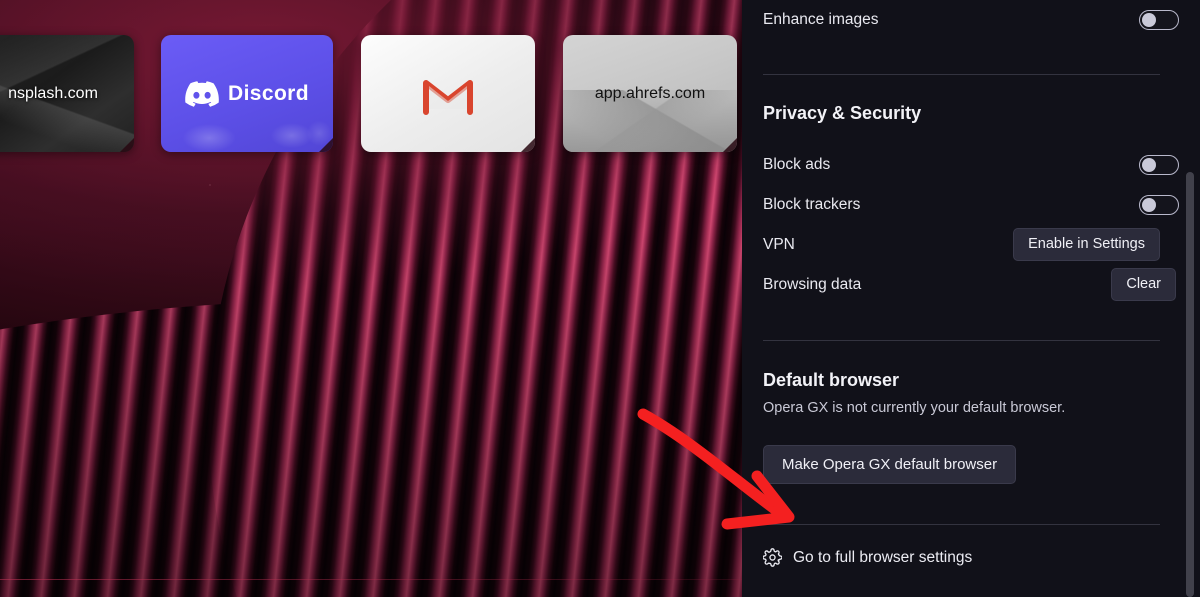 The image size is (1200, 597). What do you see at coordinates (1159, 20) in the screenshot?
I see `enhance-images-toggle` at bounding box center [1159, 20].